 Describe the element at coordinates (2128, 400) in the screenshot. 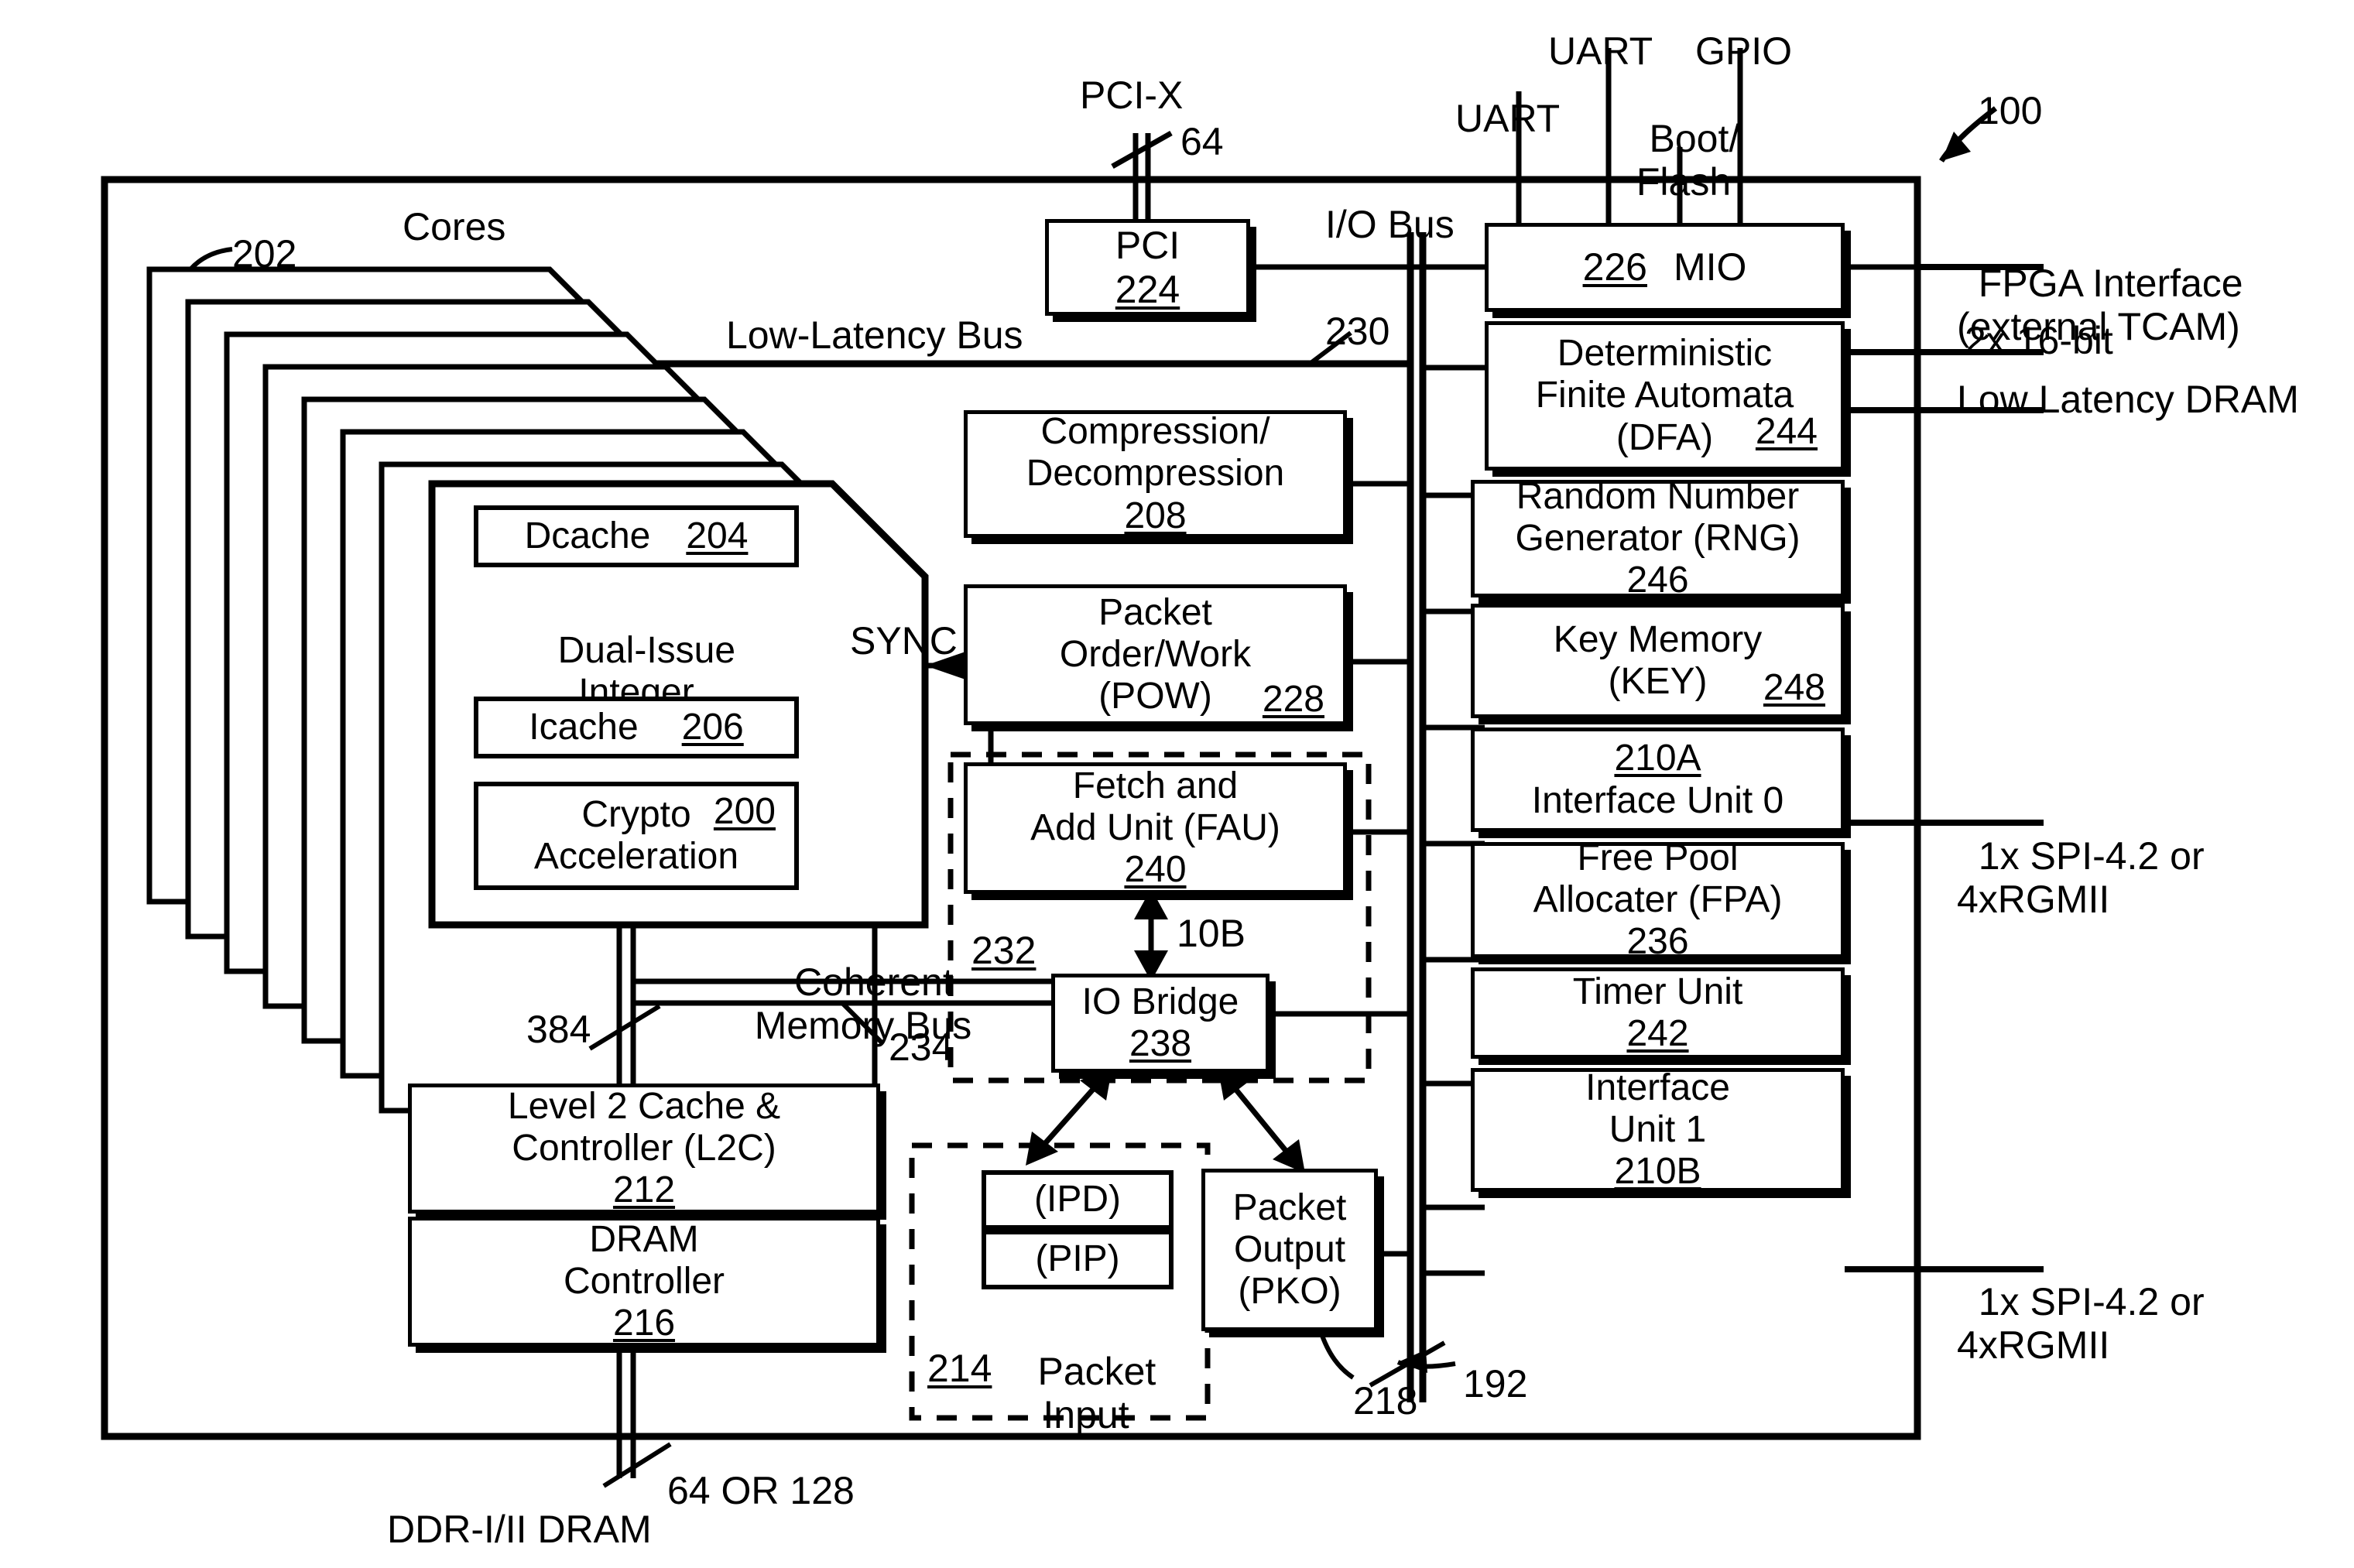

I see `label-low-latency-dram: Low Latency DRAM` at that location.